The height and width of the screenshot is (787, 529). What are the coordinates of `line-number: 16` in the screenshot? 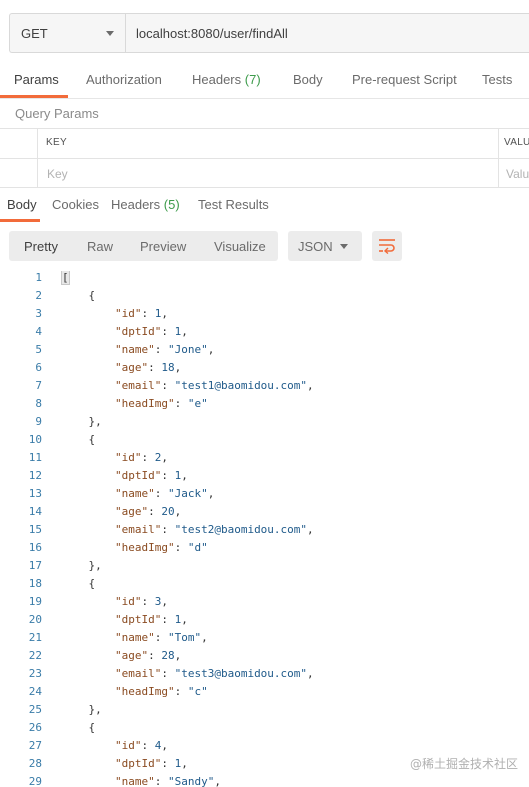 It's located at (35, 547).